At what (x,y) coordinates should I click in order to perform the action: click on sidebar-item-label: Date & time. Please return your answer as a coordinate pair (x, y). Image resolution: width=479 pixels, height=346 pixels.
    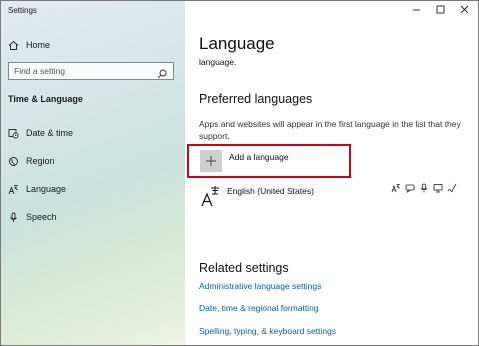
    Looking at the image, I should click on (50, 133).